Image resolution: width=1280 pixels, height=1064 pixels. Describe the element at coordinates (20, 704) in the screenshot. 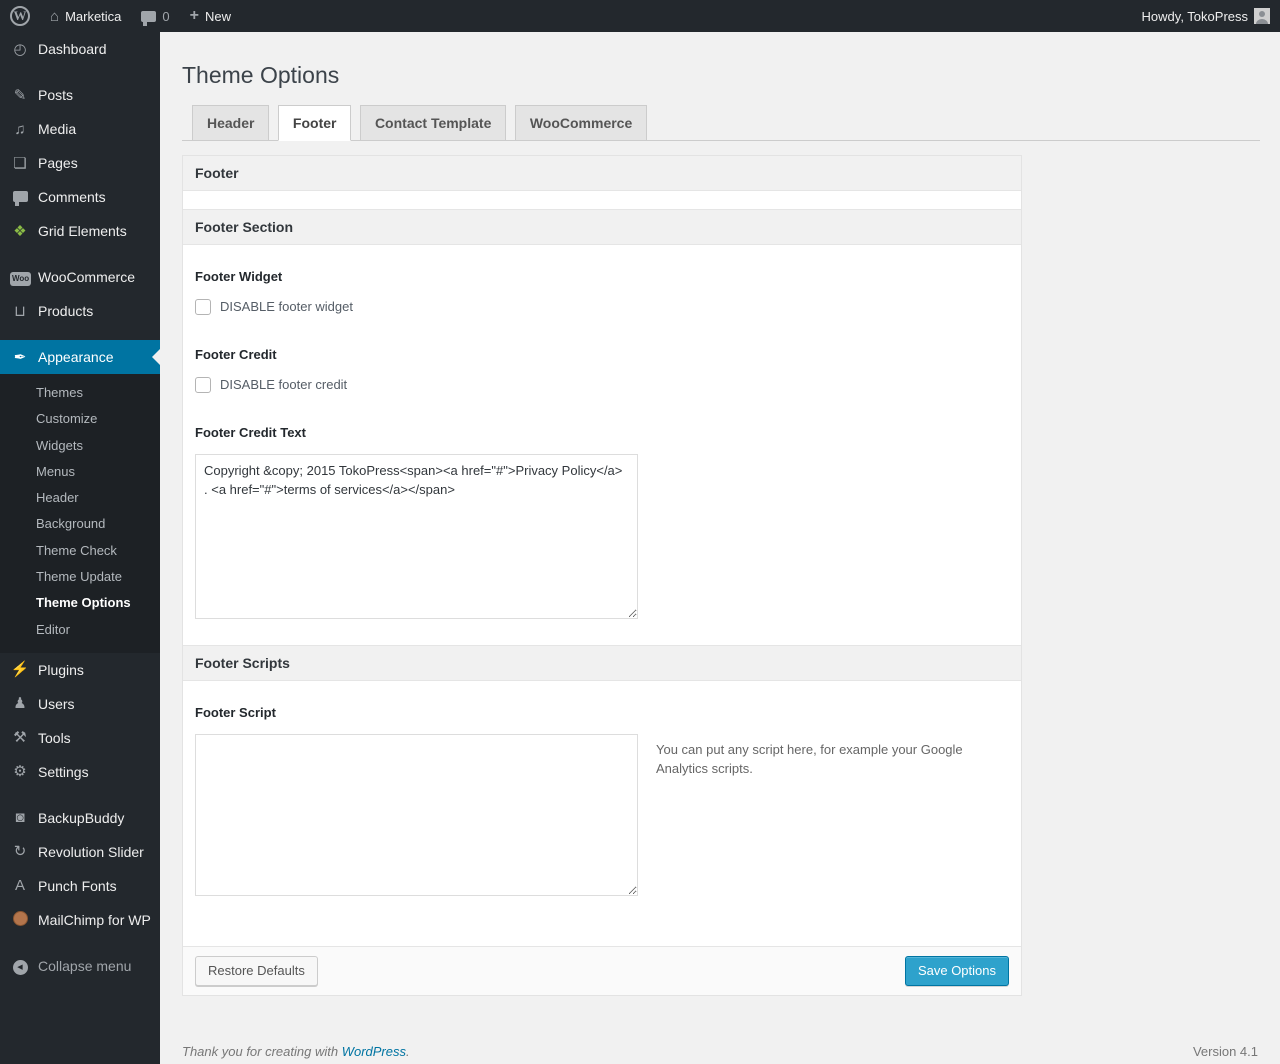

I see `users-icon: ♟` at that location.